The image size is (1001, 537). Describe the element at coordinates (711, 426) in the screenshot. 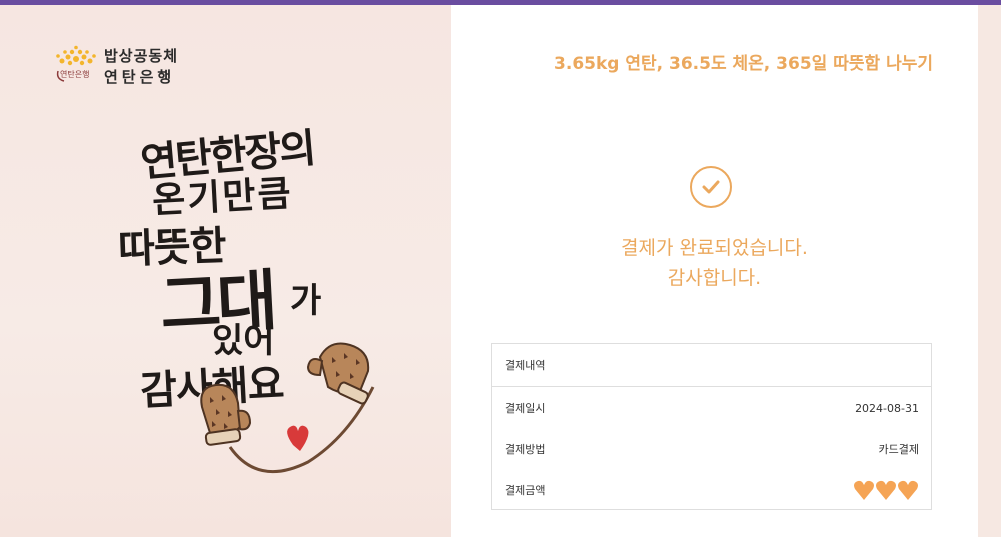

I see `payment-details-table: 결제내역 결제일시 2024-08-31 결제방법 카드결제 결제금액` at that location.